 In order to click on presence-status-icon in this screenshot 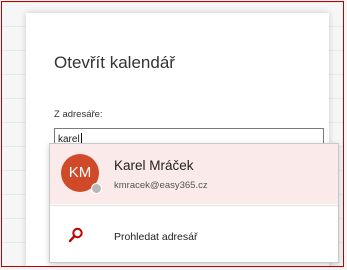, I will do `click(96, 188)`.